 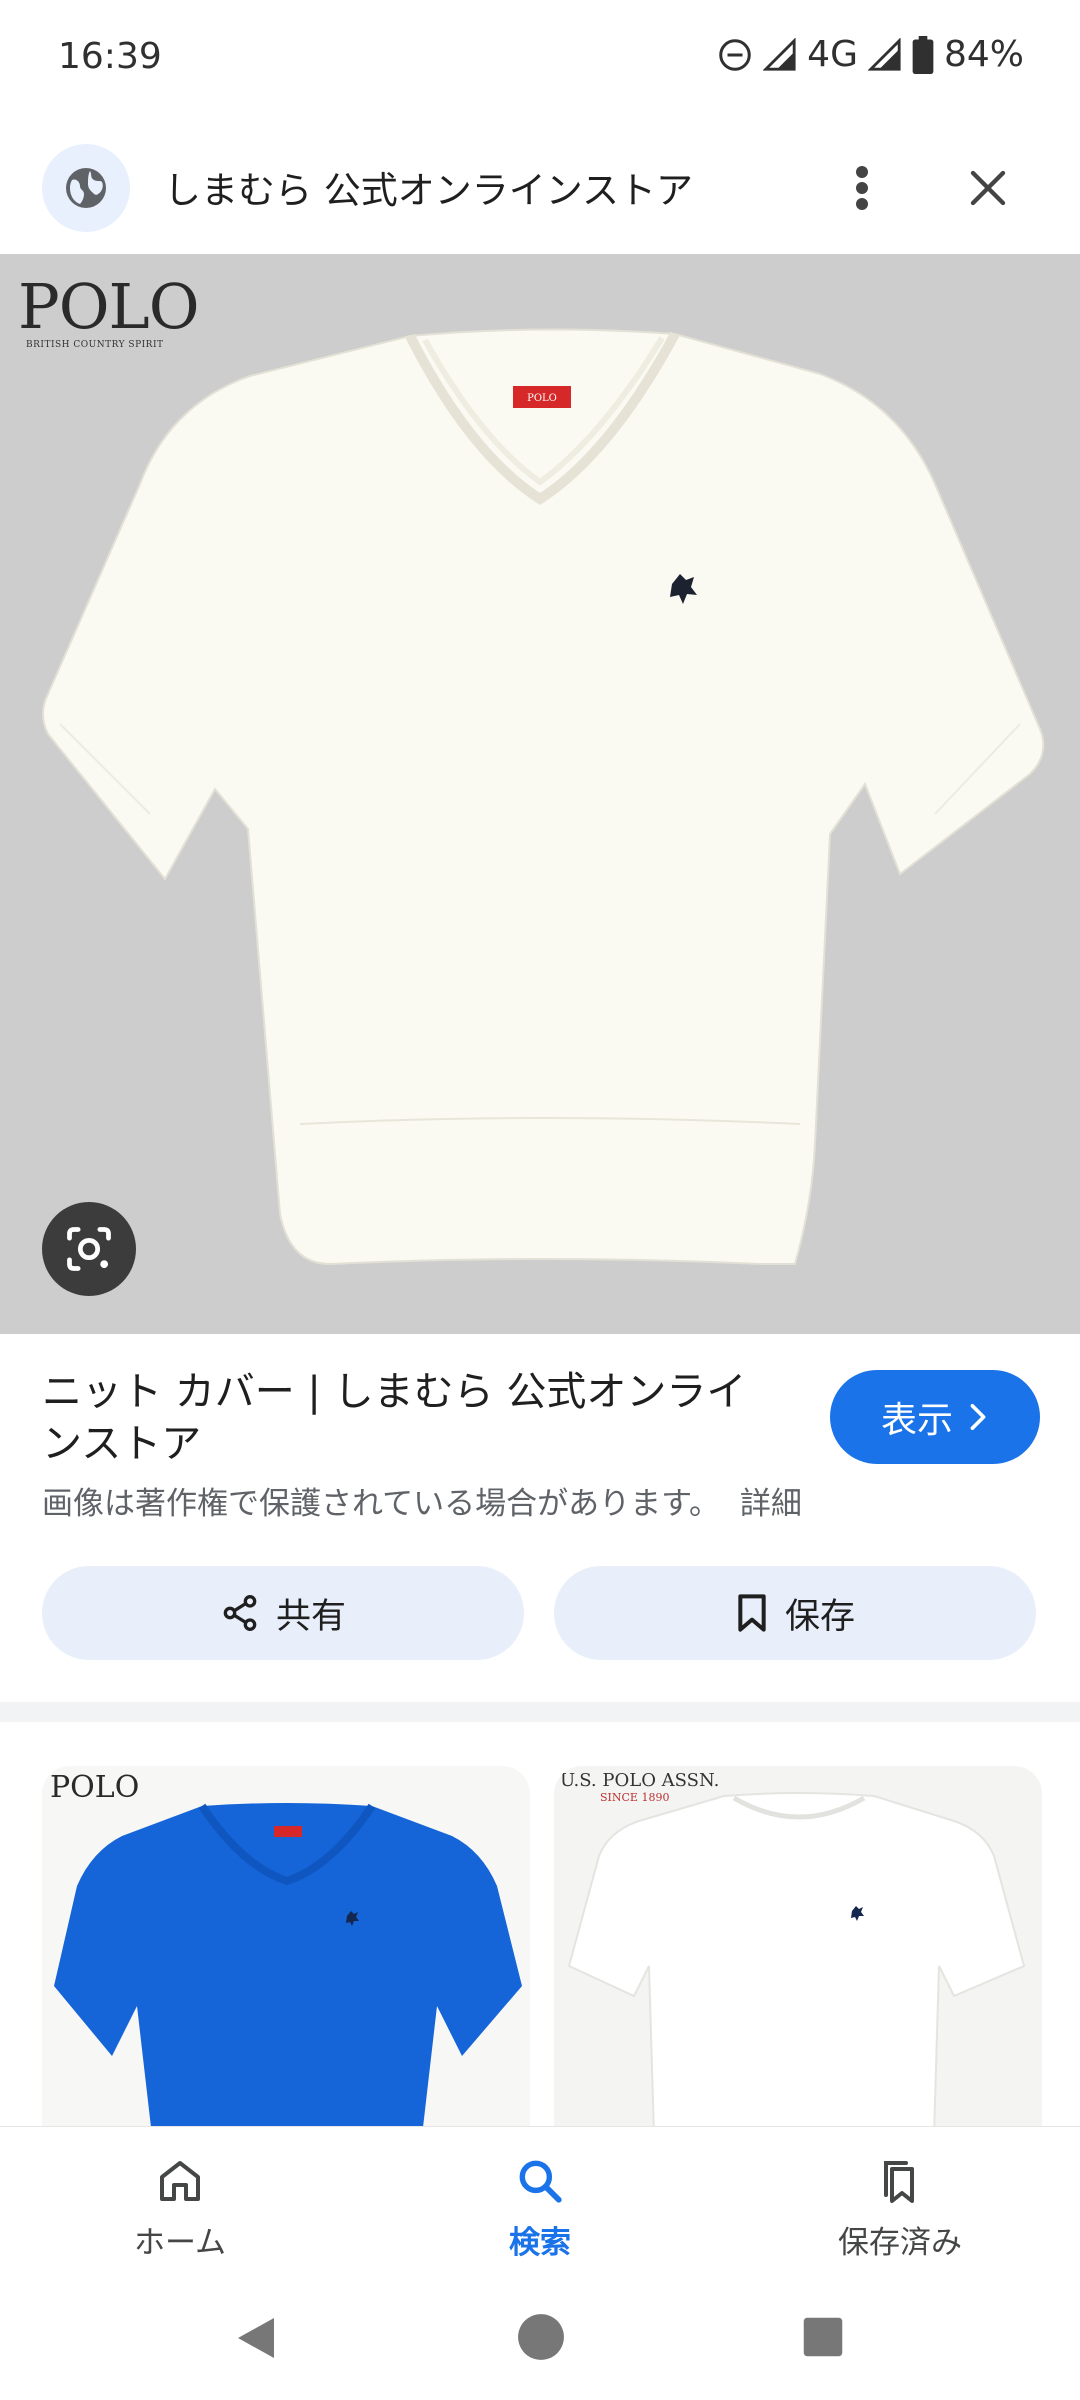 I want to click on bookmark-icon, so click(x=752, y=1613).